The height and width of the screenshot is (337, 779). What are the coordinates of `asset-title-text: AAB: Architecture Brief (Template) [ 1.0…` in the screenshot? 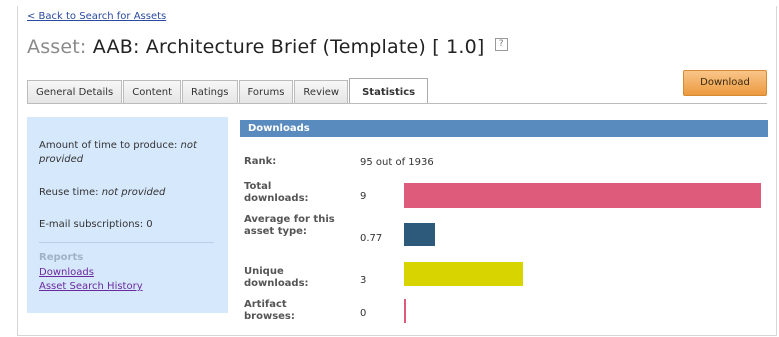 It's located at (288, 47).